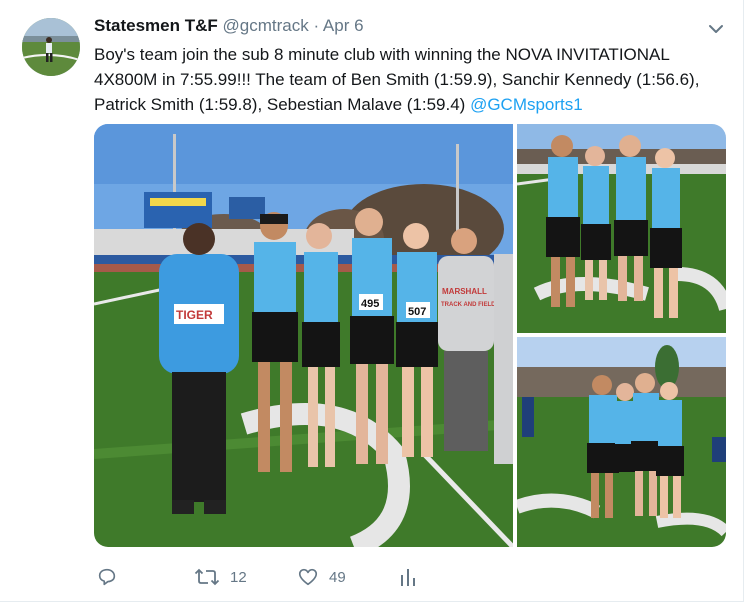 The width and height of the screenshot is (744, 602). Describe the element at coordinates (716, 29) in the screenshot. I see `chevron-down-icon` at that location.